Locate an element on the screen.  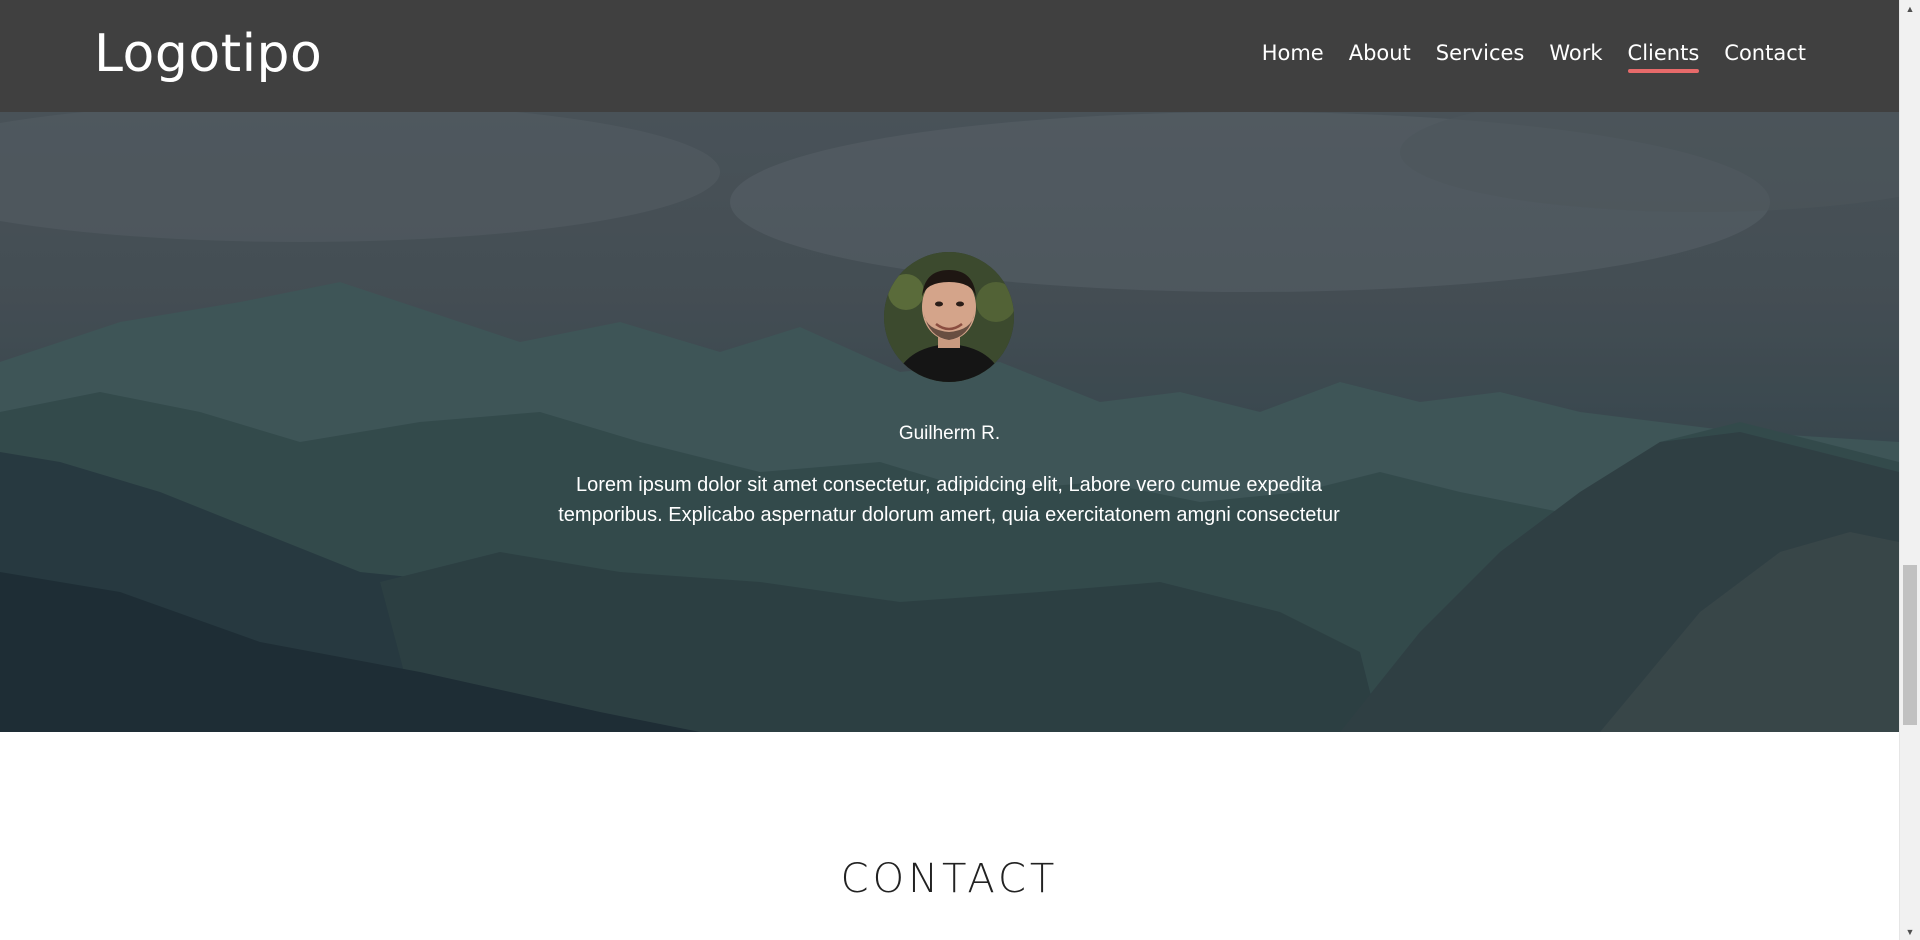
scroll-thumb is located at coordinates (1910, 645).